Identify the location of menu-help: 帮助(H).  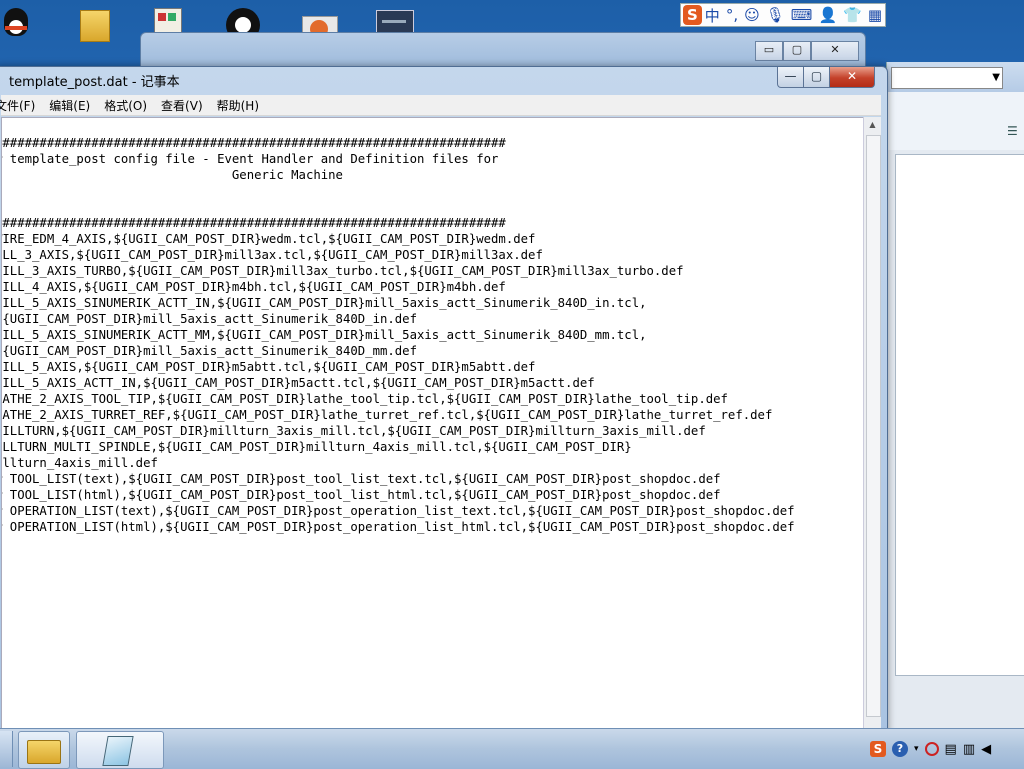
(238, 105).